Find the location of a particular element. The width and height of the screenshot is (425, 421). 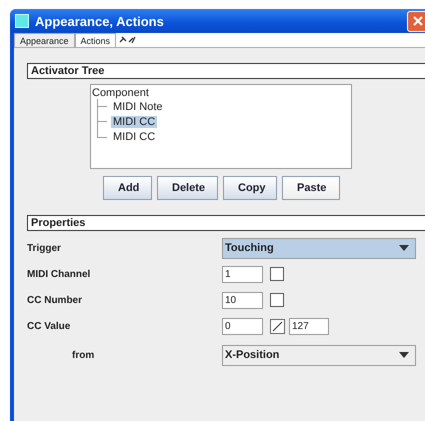

input-field: 10 is located at coordinates (242, 300).